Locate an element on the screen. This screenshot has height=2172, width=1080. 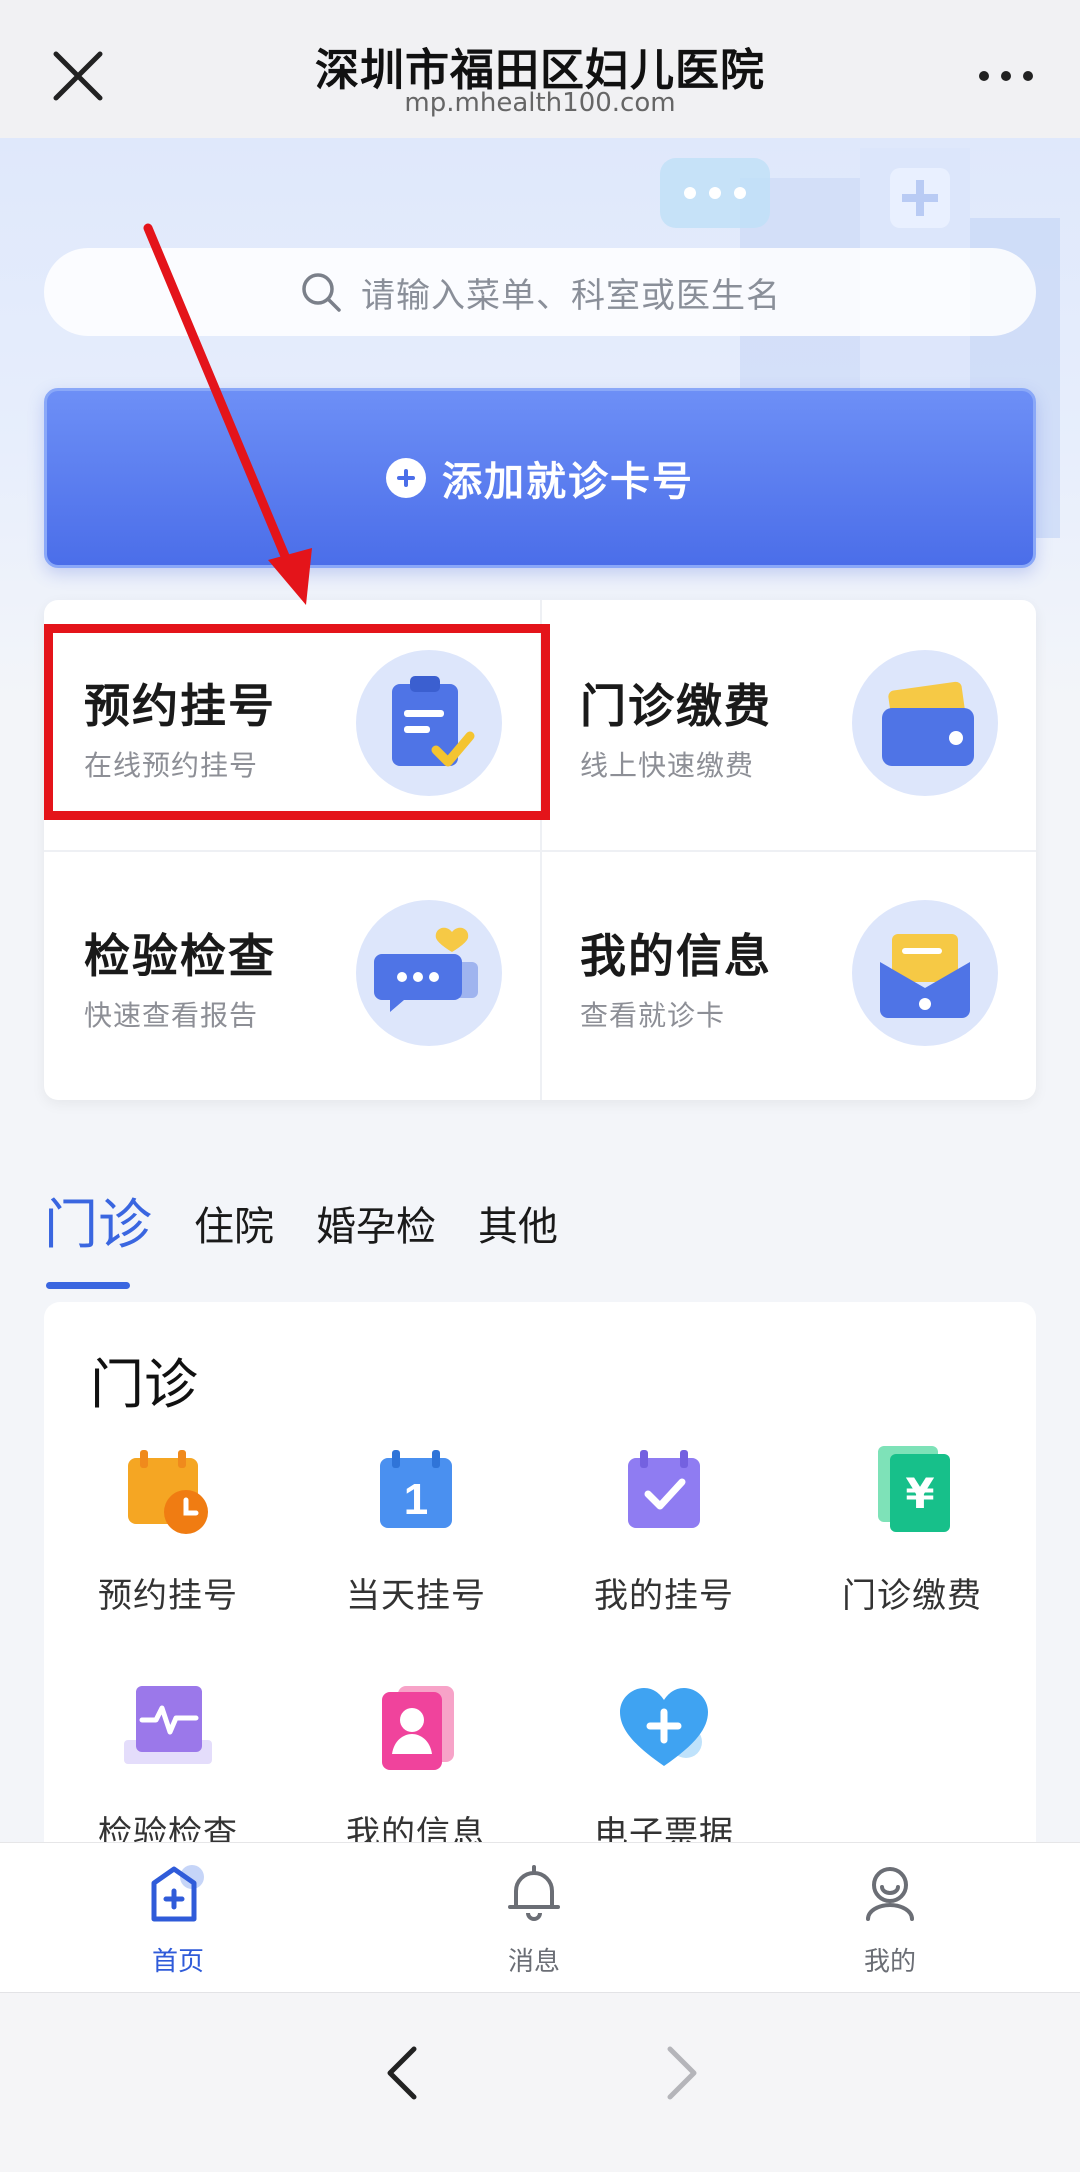
add-card-button: 添加就诊卡号 is located at coordinates (540, 478).